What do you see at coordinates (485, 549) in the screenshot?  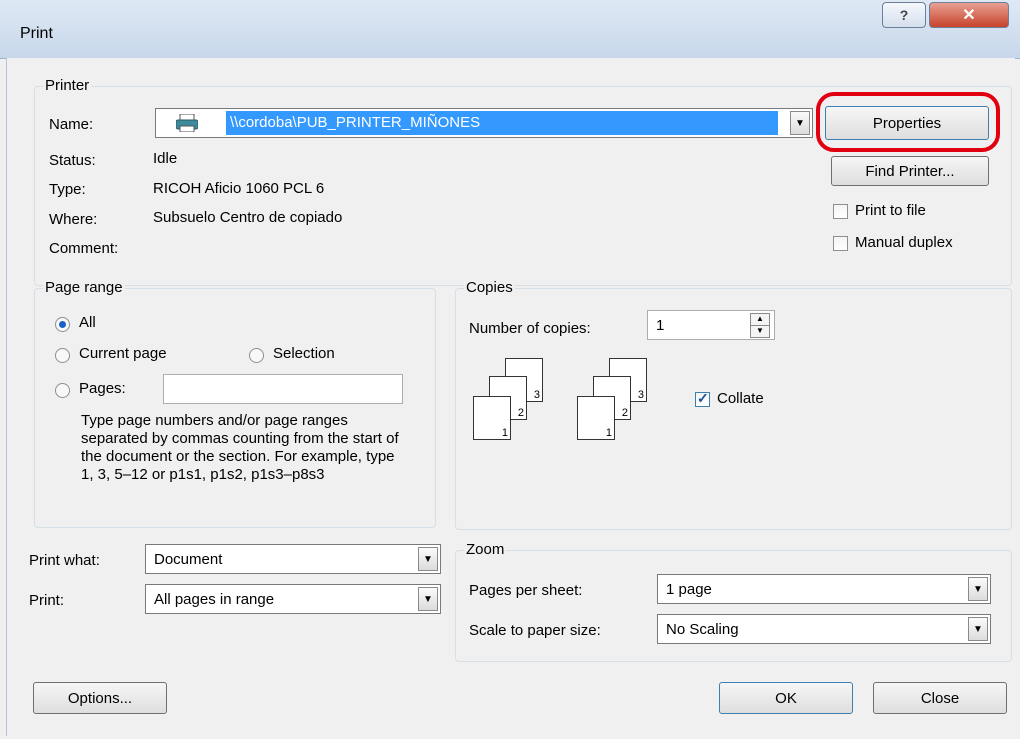 I see `zoom-legend: Zoom` at bounding box center [485, 549].